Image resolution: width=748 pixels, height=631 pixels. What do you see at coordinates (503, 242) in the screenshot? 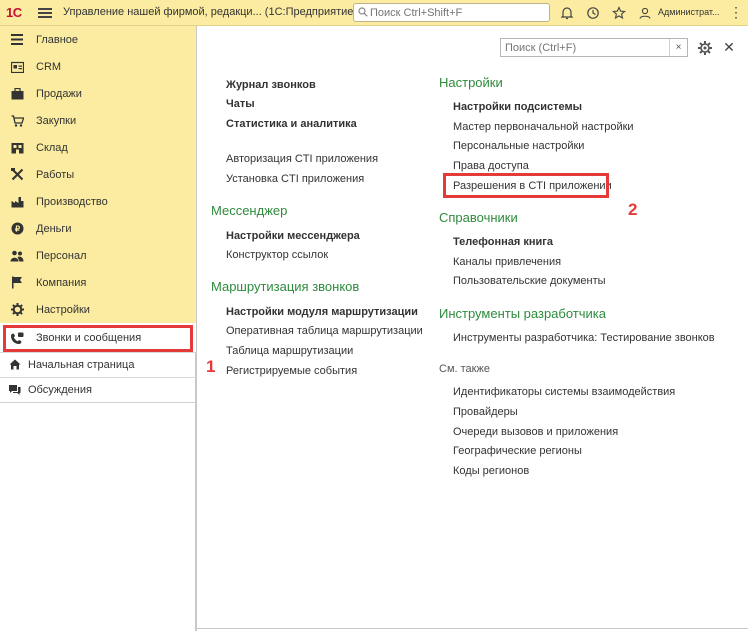
I see `link-phone-book: Телефонная книга` at bounding box center [503, 242].